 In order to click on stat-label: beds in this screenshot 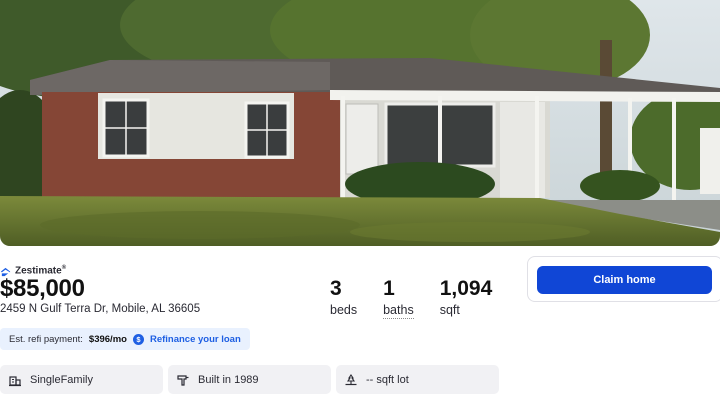, I will do `click(344, 310)`.